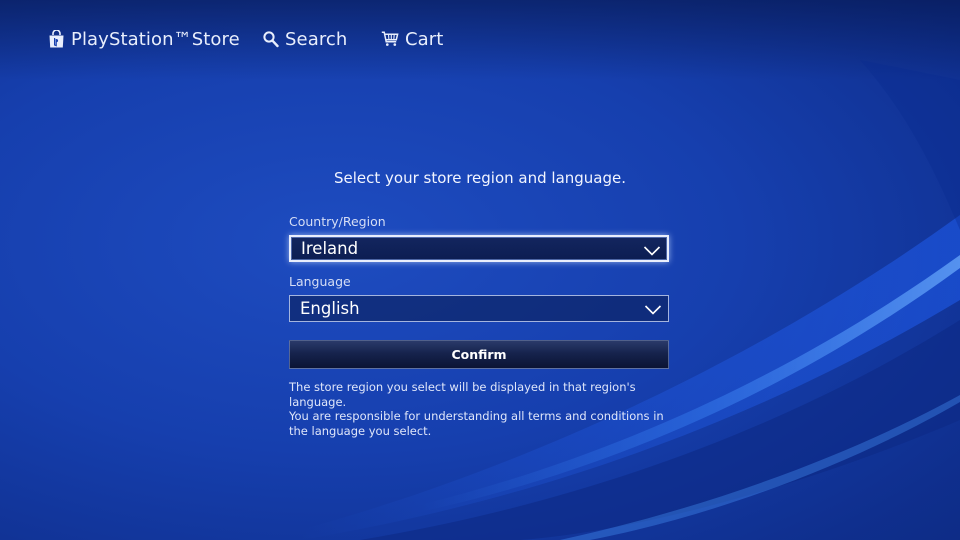  What do you see at coordinates (316, 39) in the screenshot?
I see `nav-search-label: Search` at bounding box center [316, 39].